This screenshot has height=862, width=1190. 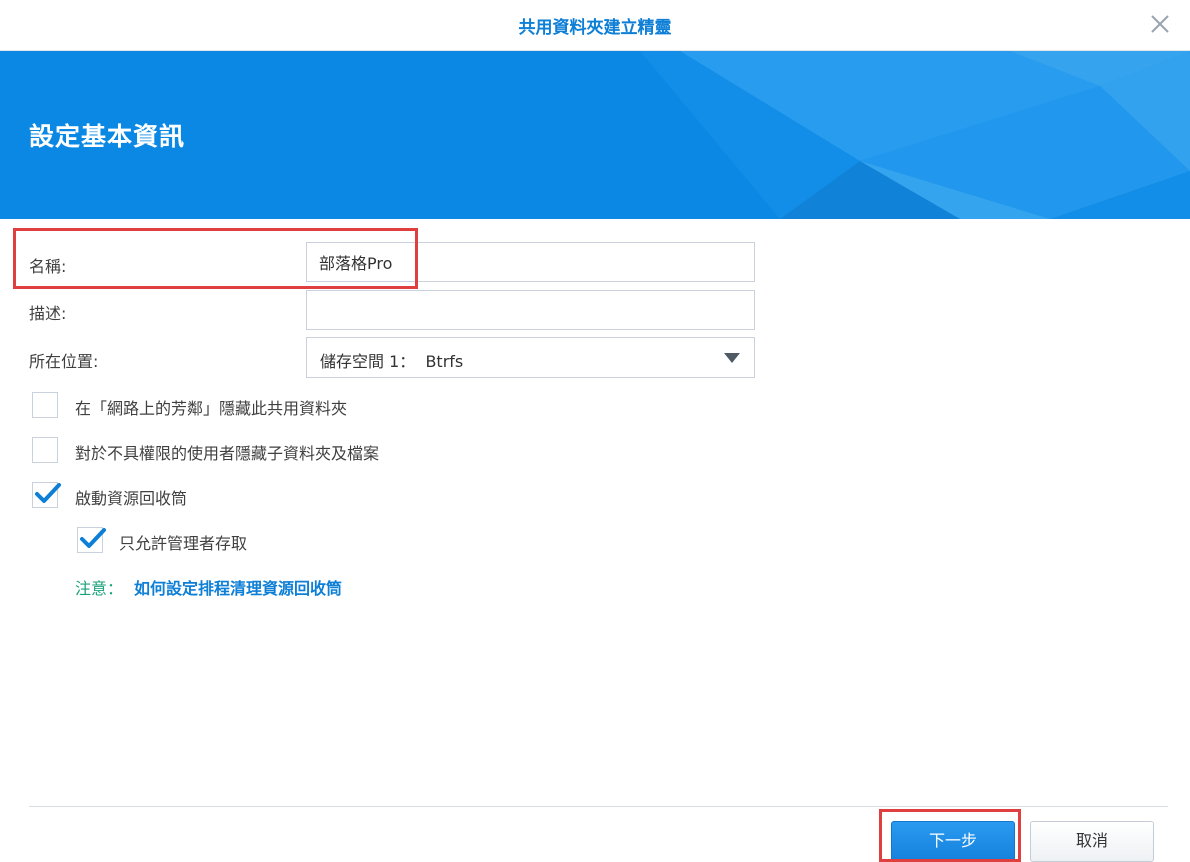 What do you see at coordinates (732, 358) in the screenshot?
I see `dropdown-arrow-icon` at bounding box center [732, 358].